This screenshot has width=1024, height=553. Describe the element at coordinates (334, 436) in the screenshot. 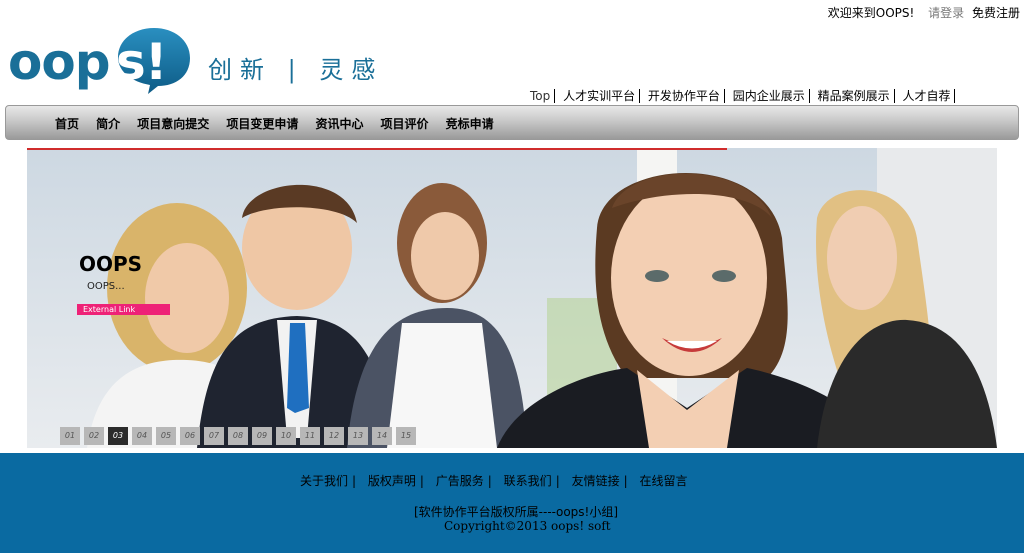

I see `slide-page-button: 12` at that location.